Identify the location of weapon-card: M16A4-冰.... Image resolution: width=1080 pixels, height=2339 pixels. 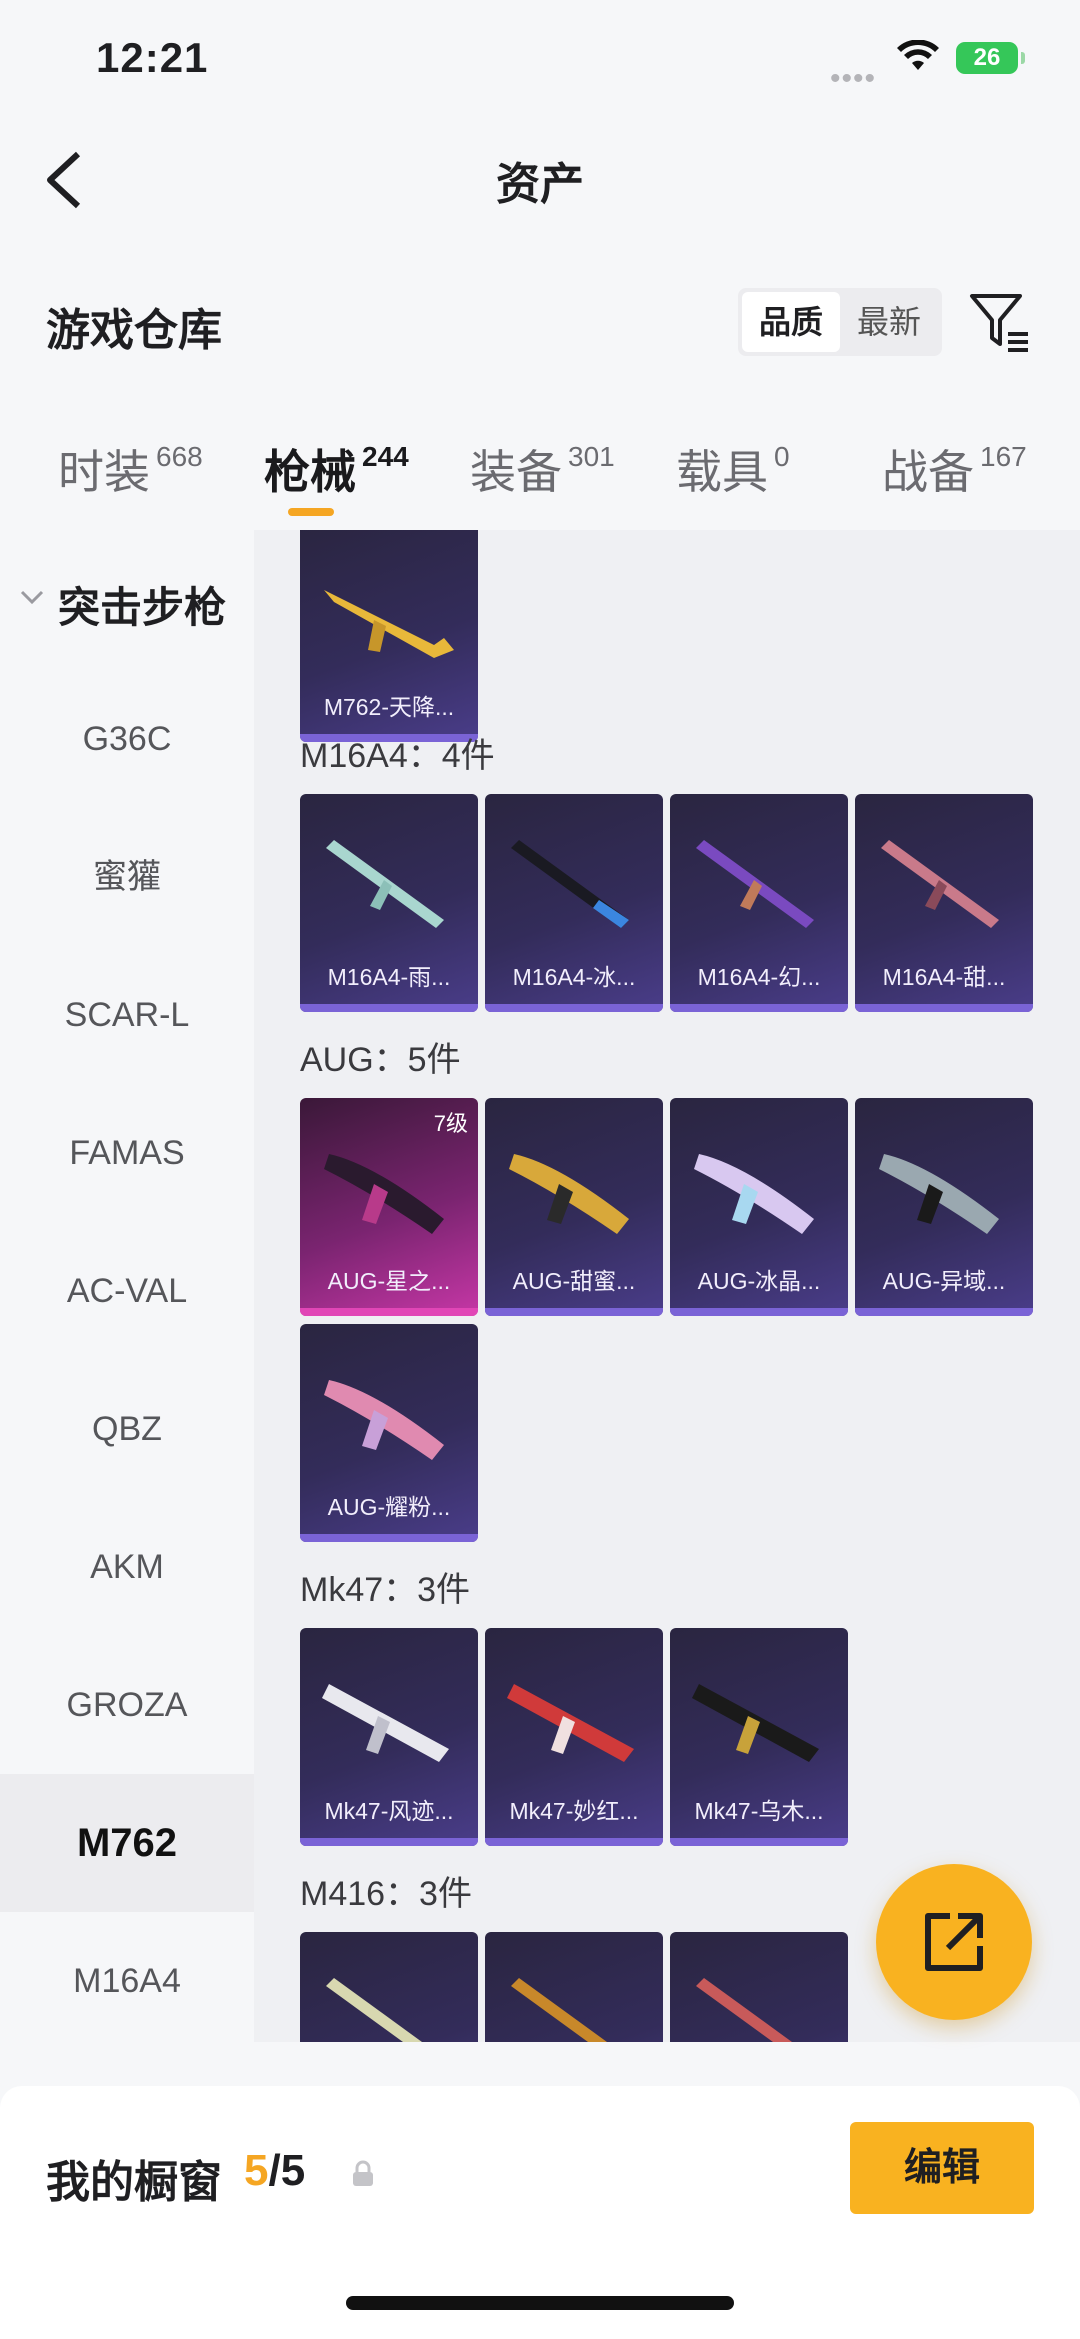
(574, 903).